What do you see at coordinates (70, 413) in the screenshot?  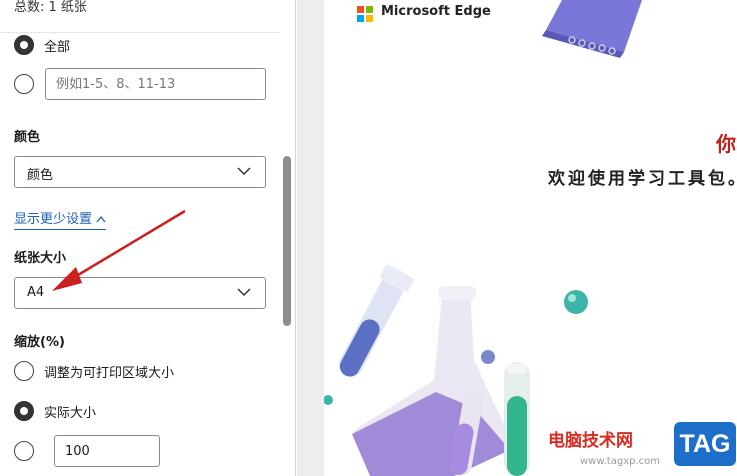 I see `scale-actual-label: 实际大小` at bounding box center [70, 413].